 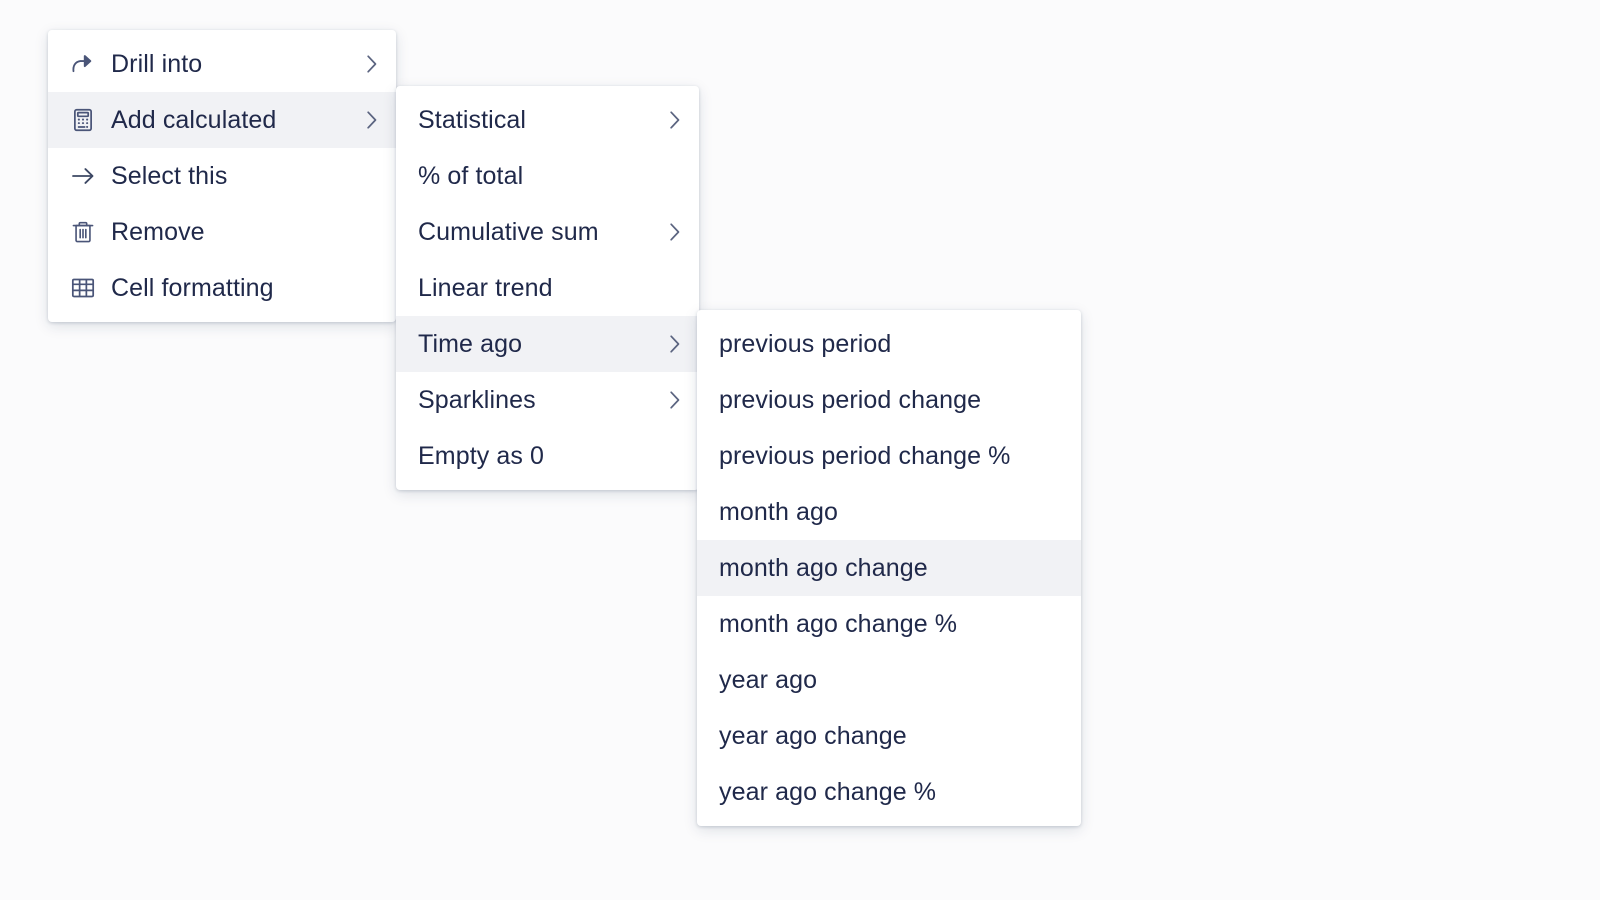 What do you see at coordinates (472, 120) in the screenshot?
I see `menu-item-label: Statistical` at bounding box center [472, 120].